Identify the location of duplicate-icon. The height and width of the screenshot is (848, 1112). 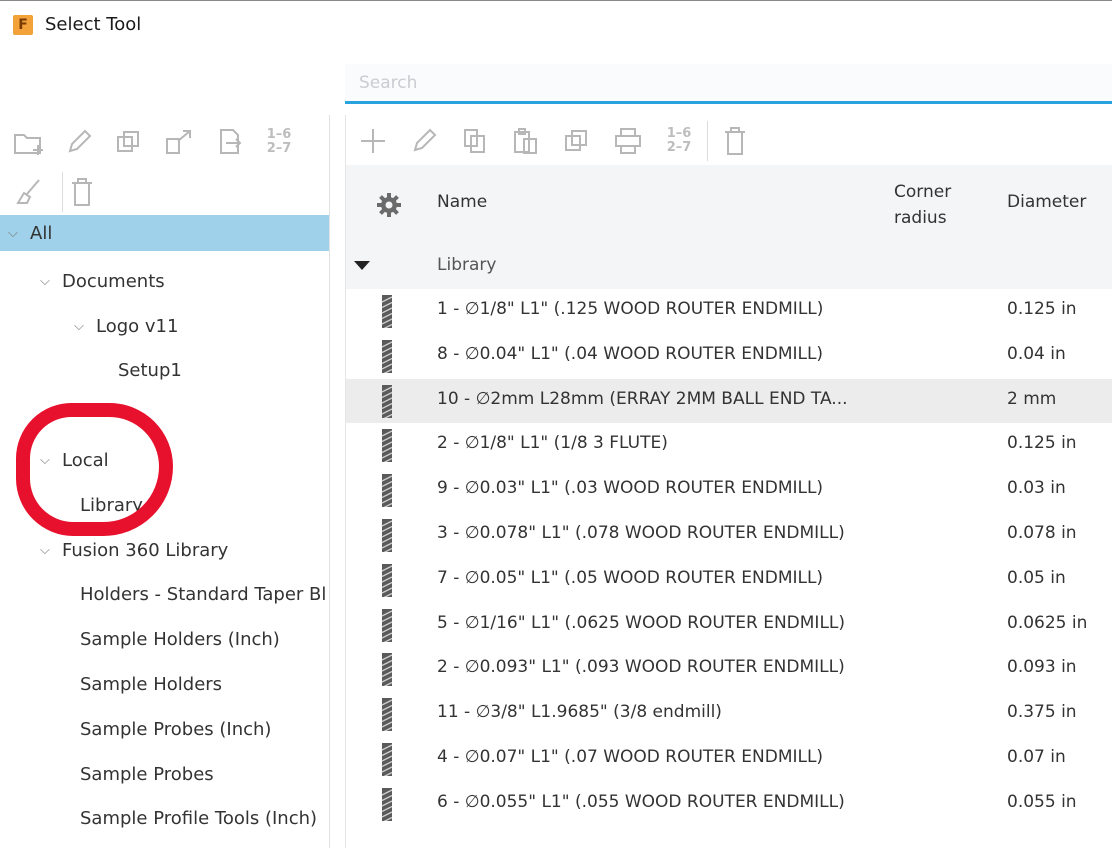
(577, 141).